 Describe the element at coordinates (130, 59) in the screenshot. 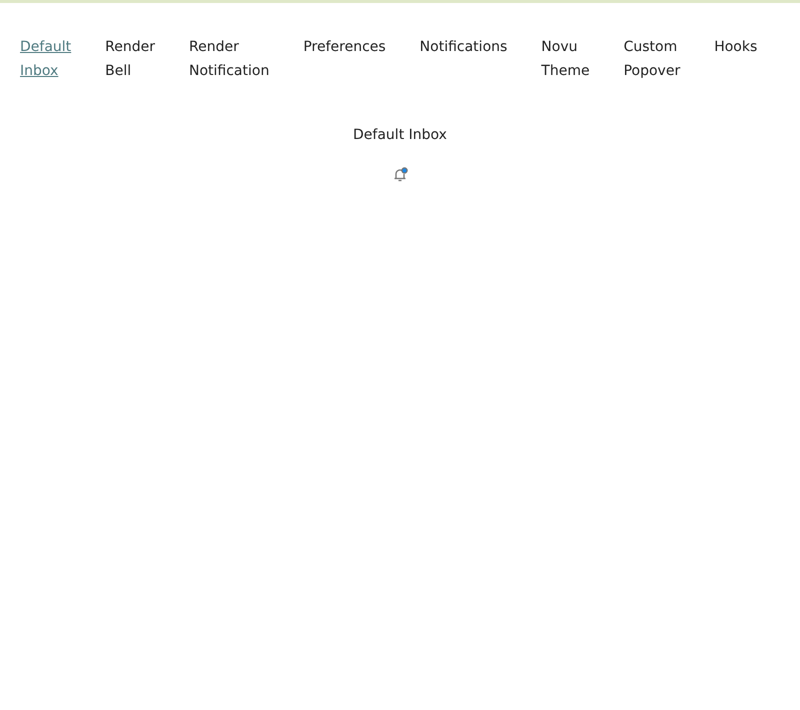

I see `nav-tab: Render Bell` at that location.